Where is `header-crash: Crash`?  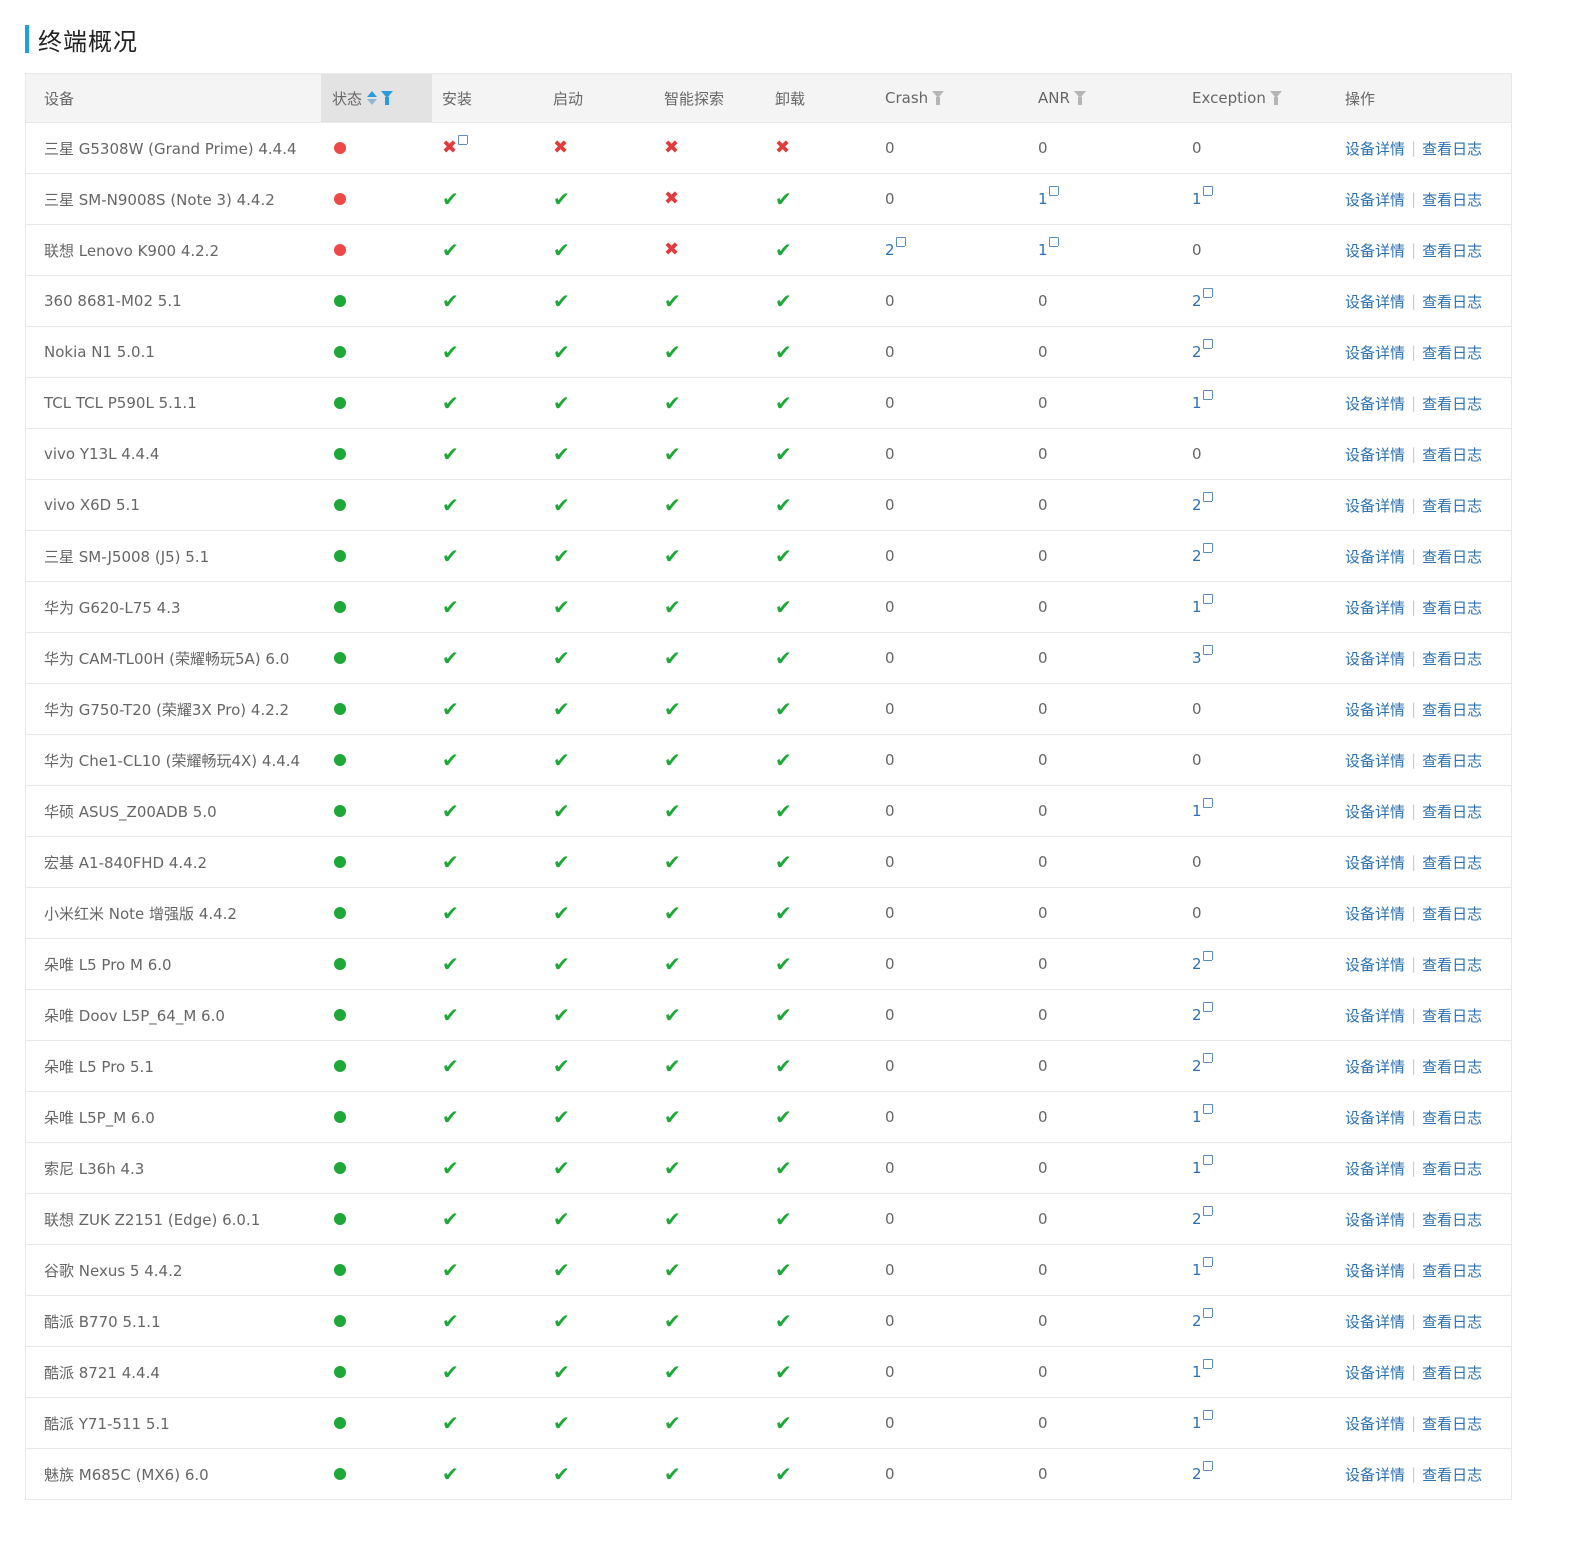 header-crash: Crash is located at coordinates (915, 98).